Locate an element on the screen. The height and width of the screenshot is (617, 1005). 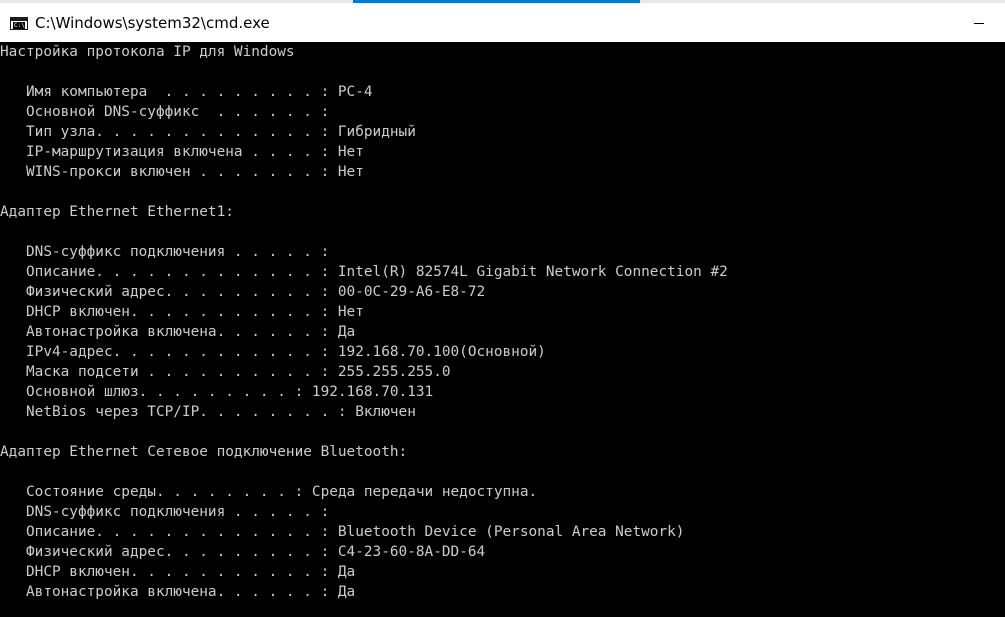
console-line: Имя компьютера . . . . . . . . . : PC-4 is located at coordinates (186, 92).